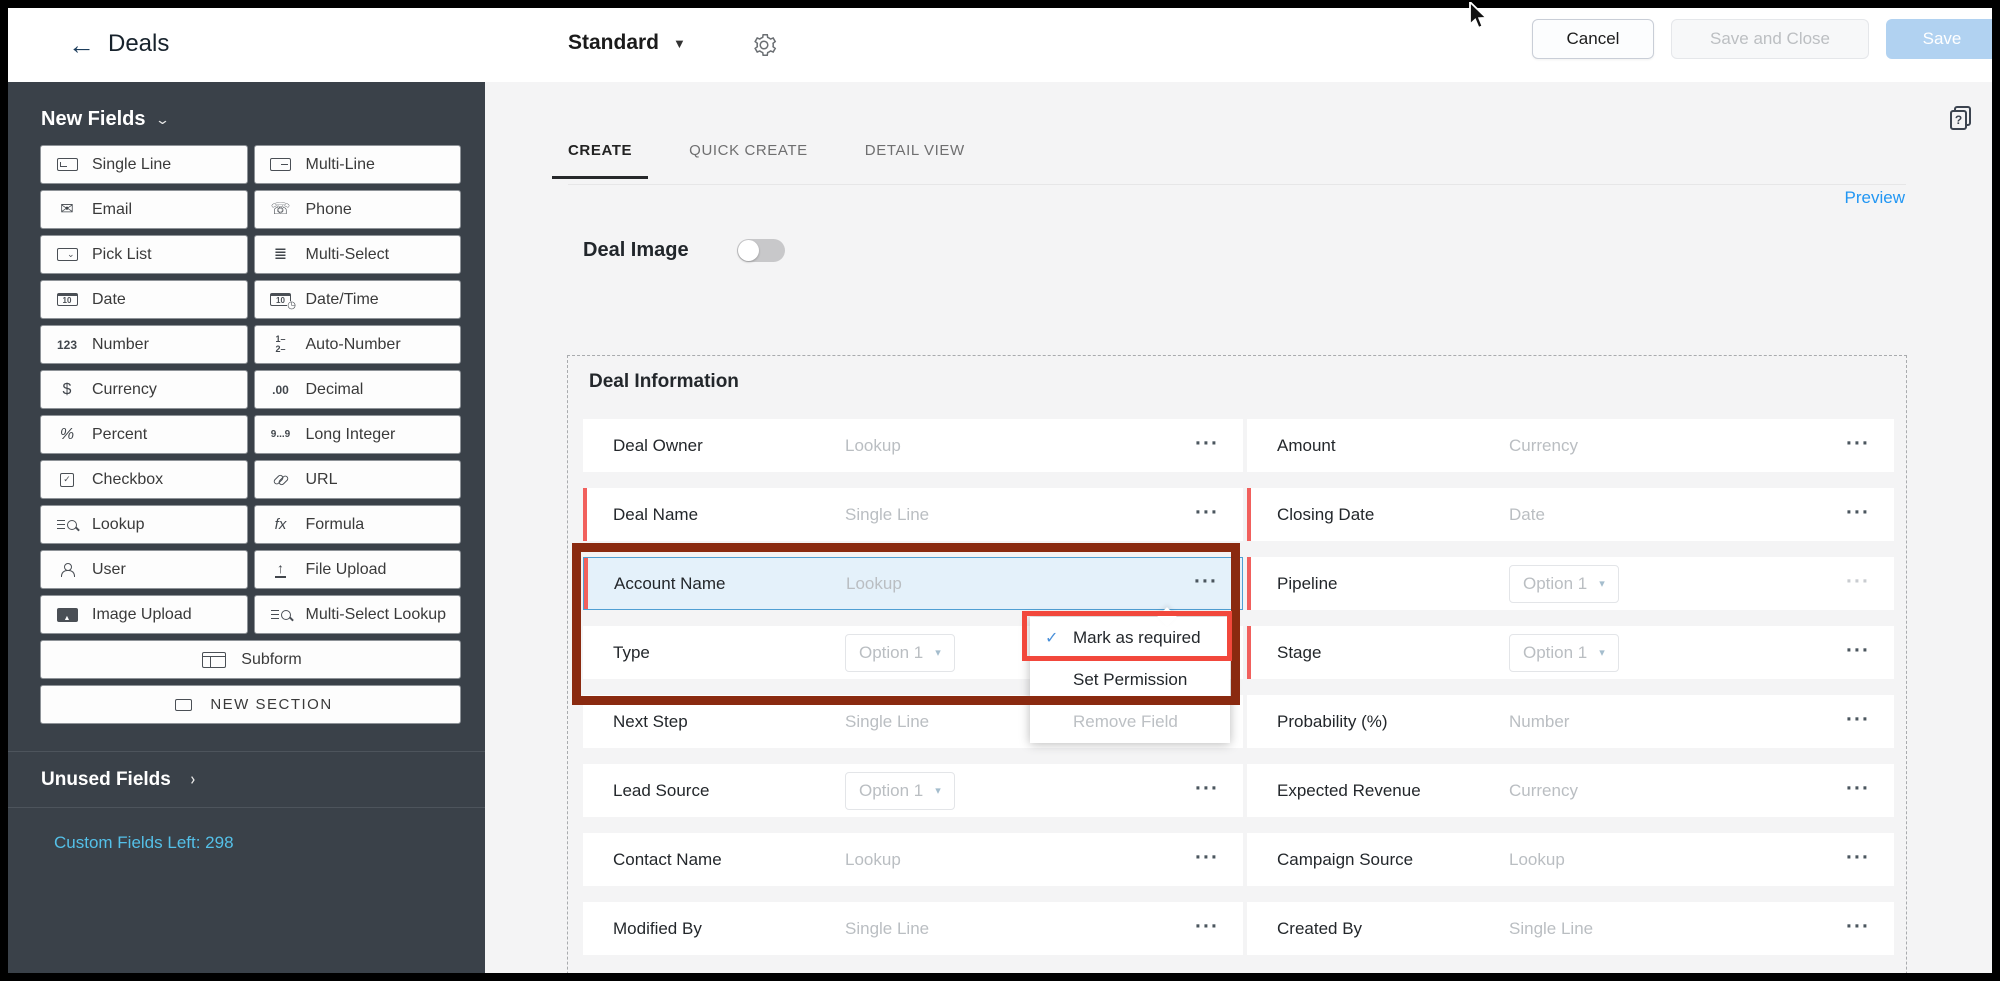 Image resolution: width=2000 pixels, height=981 pixels. I want to click on field-row-stage: Stage Option 1 ▾ ···, so click(1570, 652).